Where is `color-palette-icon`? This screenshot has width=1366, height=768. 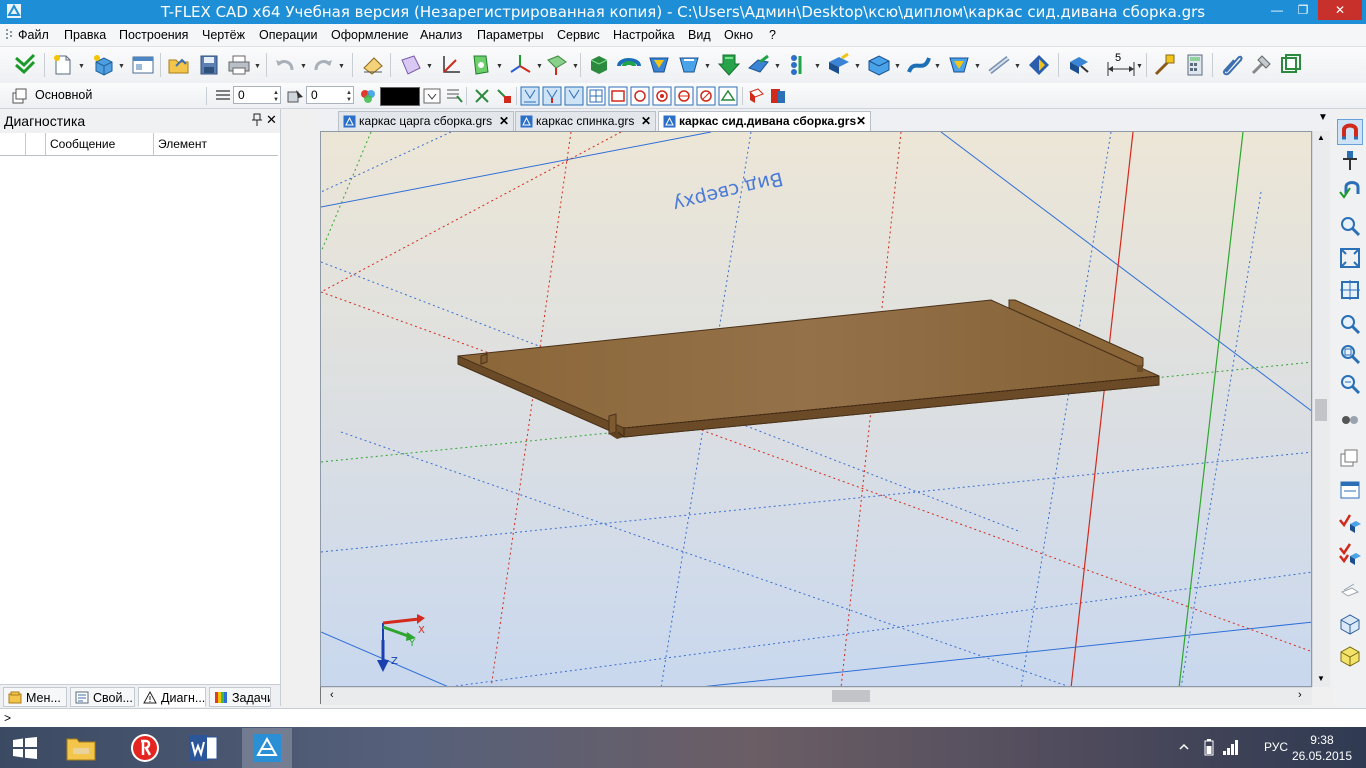
color-palette-icon is located at coordinates (368, 96).